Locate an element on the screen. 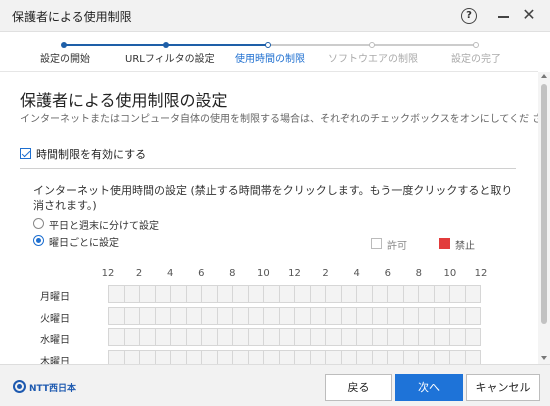 The height and width of the screenshot is (406, 550). enable-time-limit-checkbox is located at coordinates (25, 153).